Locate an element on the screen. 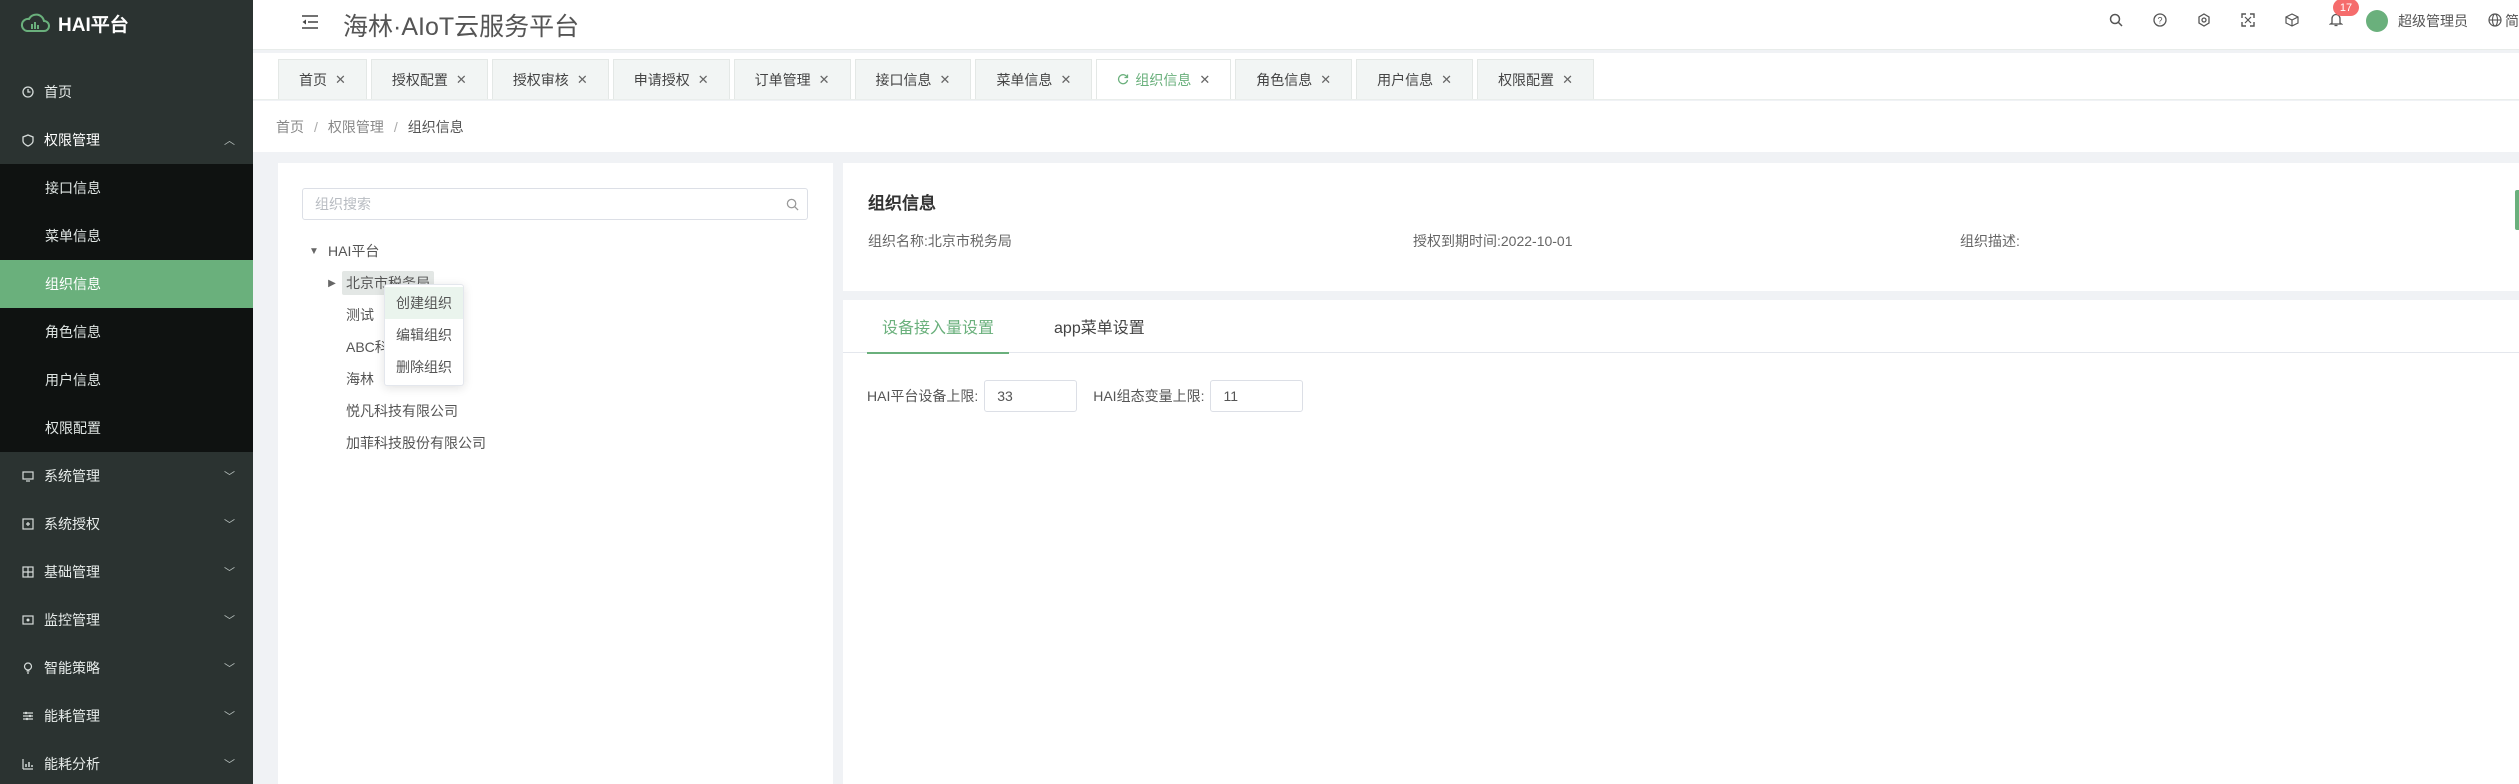 Image resolution: width=2519 pixels, height=784 pixels. tab-menu-info: 菜单信息 ✕ is located at coordinates (1034, 79).